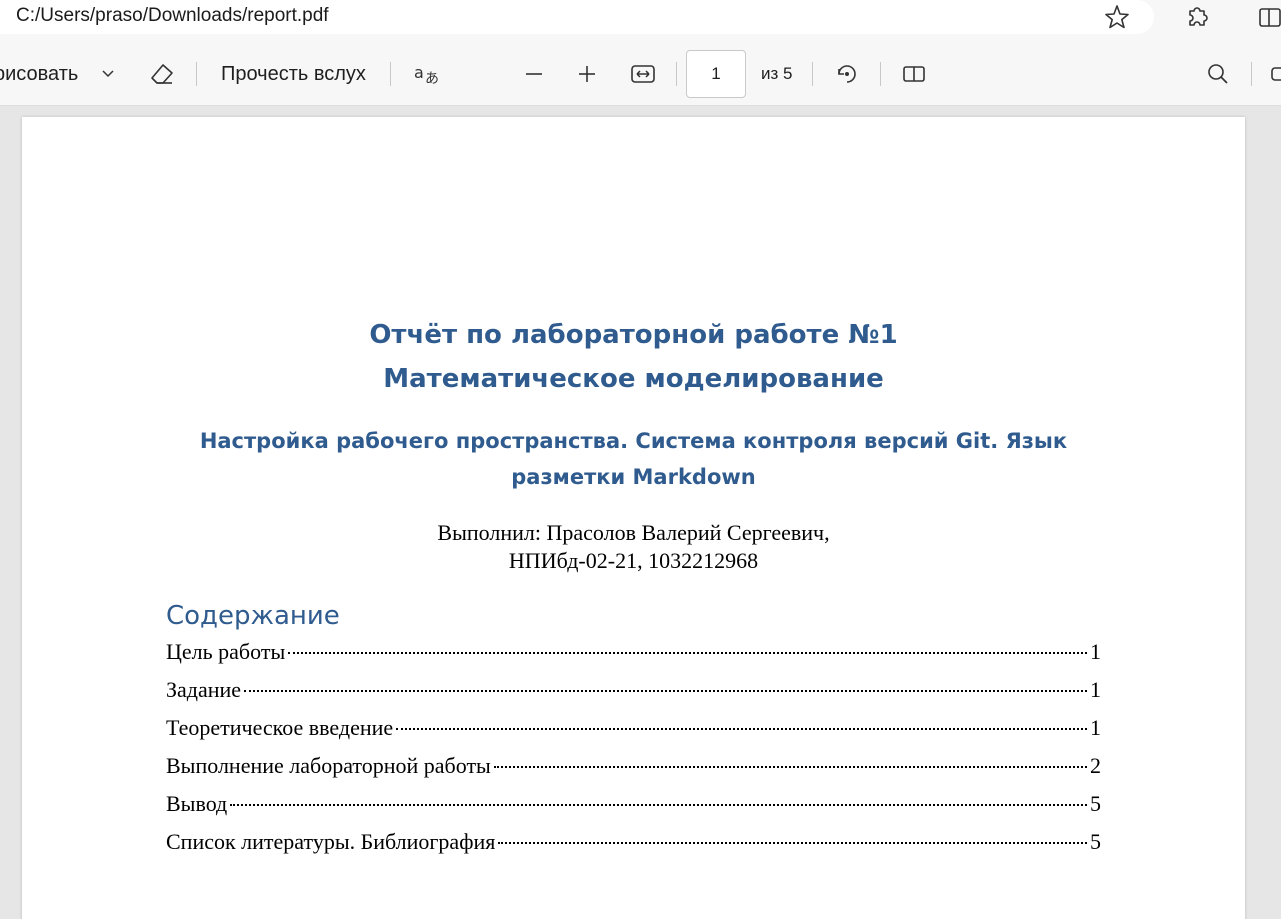 Image resolution: width=1281 pixels, height=919 pixels. I want to click on page-number-input: 1, so click(716, 74).